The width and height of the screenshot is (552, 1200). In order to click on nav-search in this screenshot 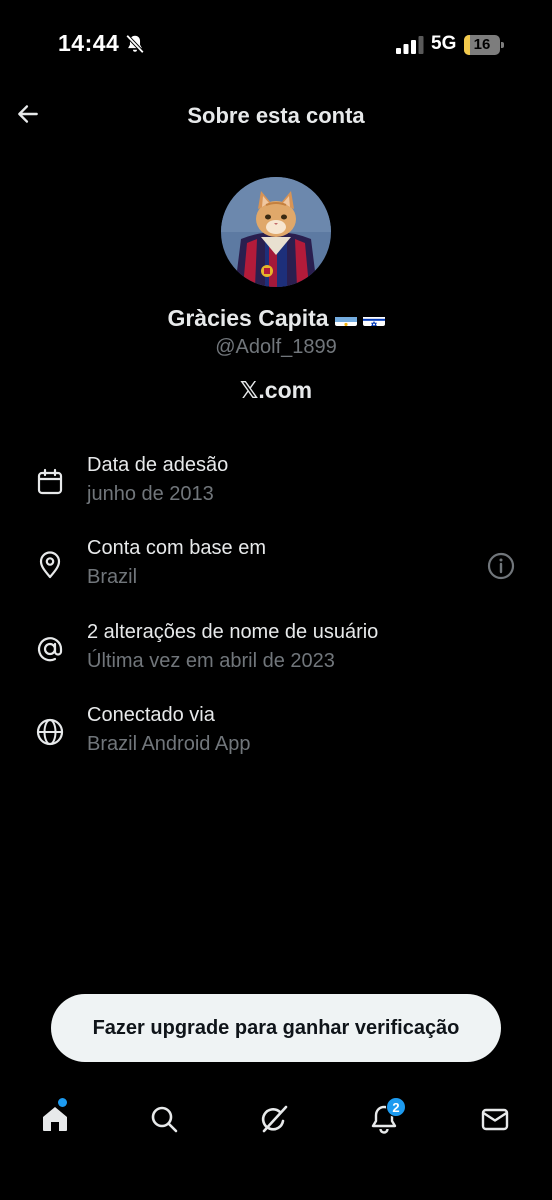, I will do `click(164, 1119)`.